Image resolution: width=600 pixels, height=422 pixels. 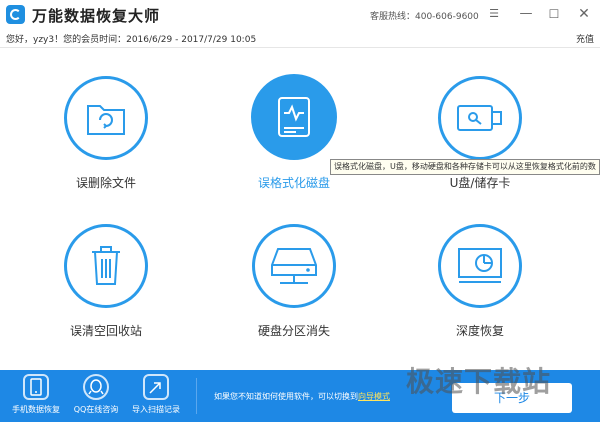 What do you see at coordinates (526, 14) in the screenshot?
I see `minimize-icon: —` at bounding box center [526, 14].